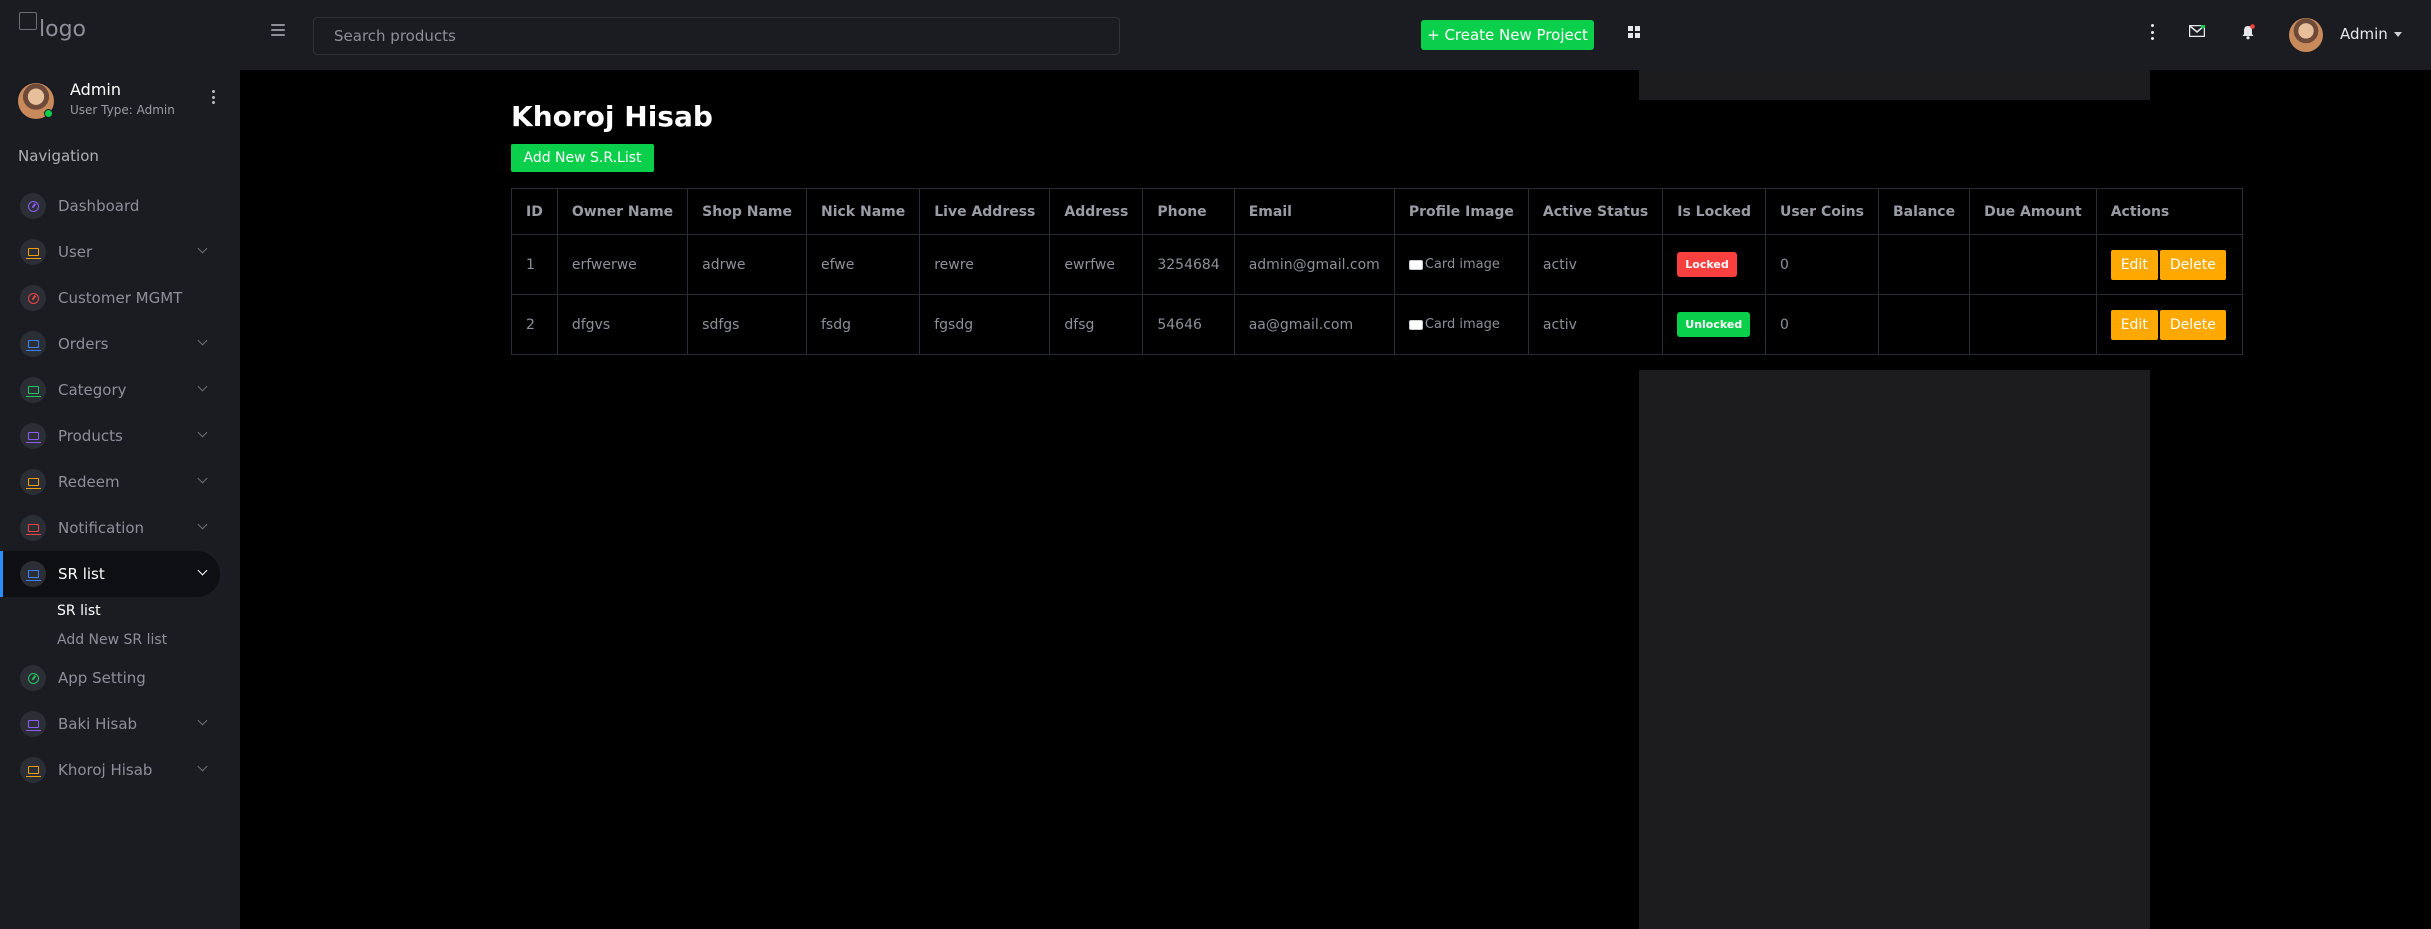 The height and width of the screenshot is (929, 2431). I want to click on sidebar-item-label: Category, so click(92, 390).